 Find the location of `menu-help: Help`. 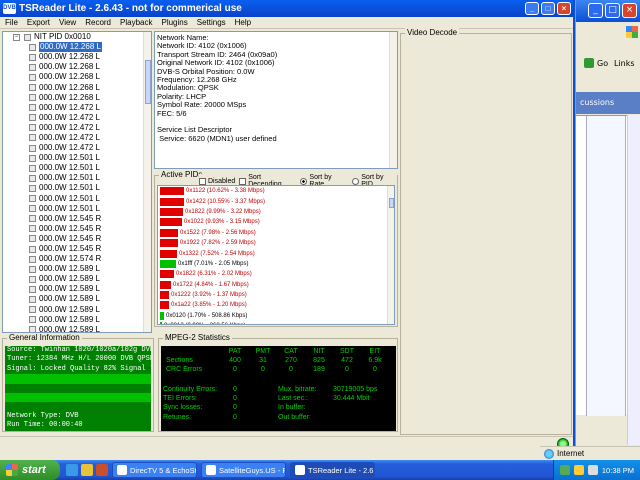

menu-help: Help is located at coordinates (243, 22).